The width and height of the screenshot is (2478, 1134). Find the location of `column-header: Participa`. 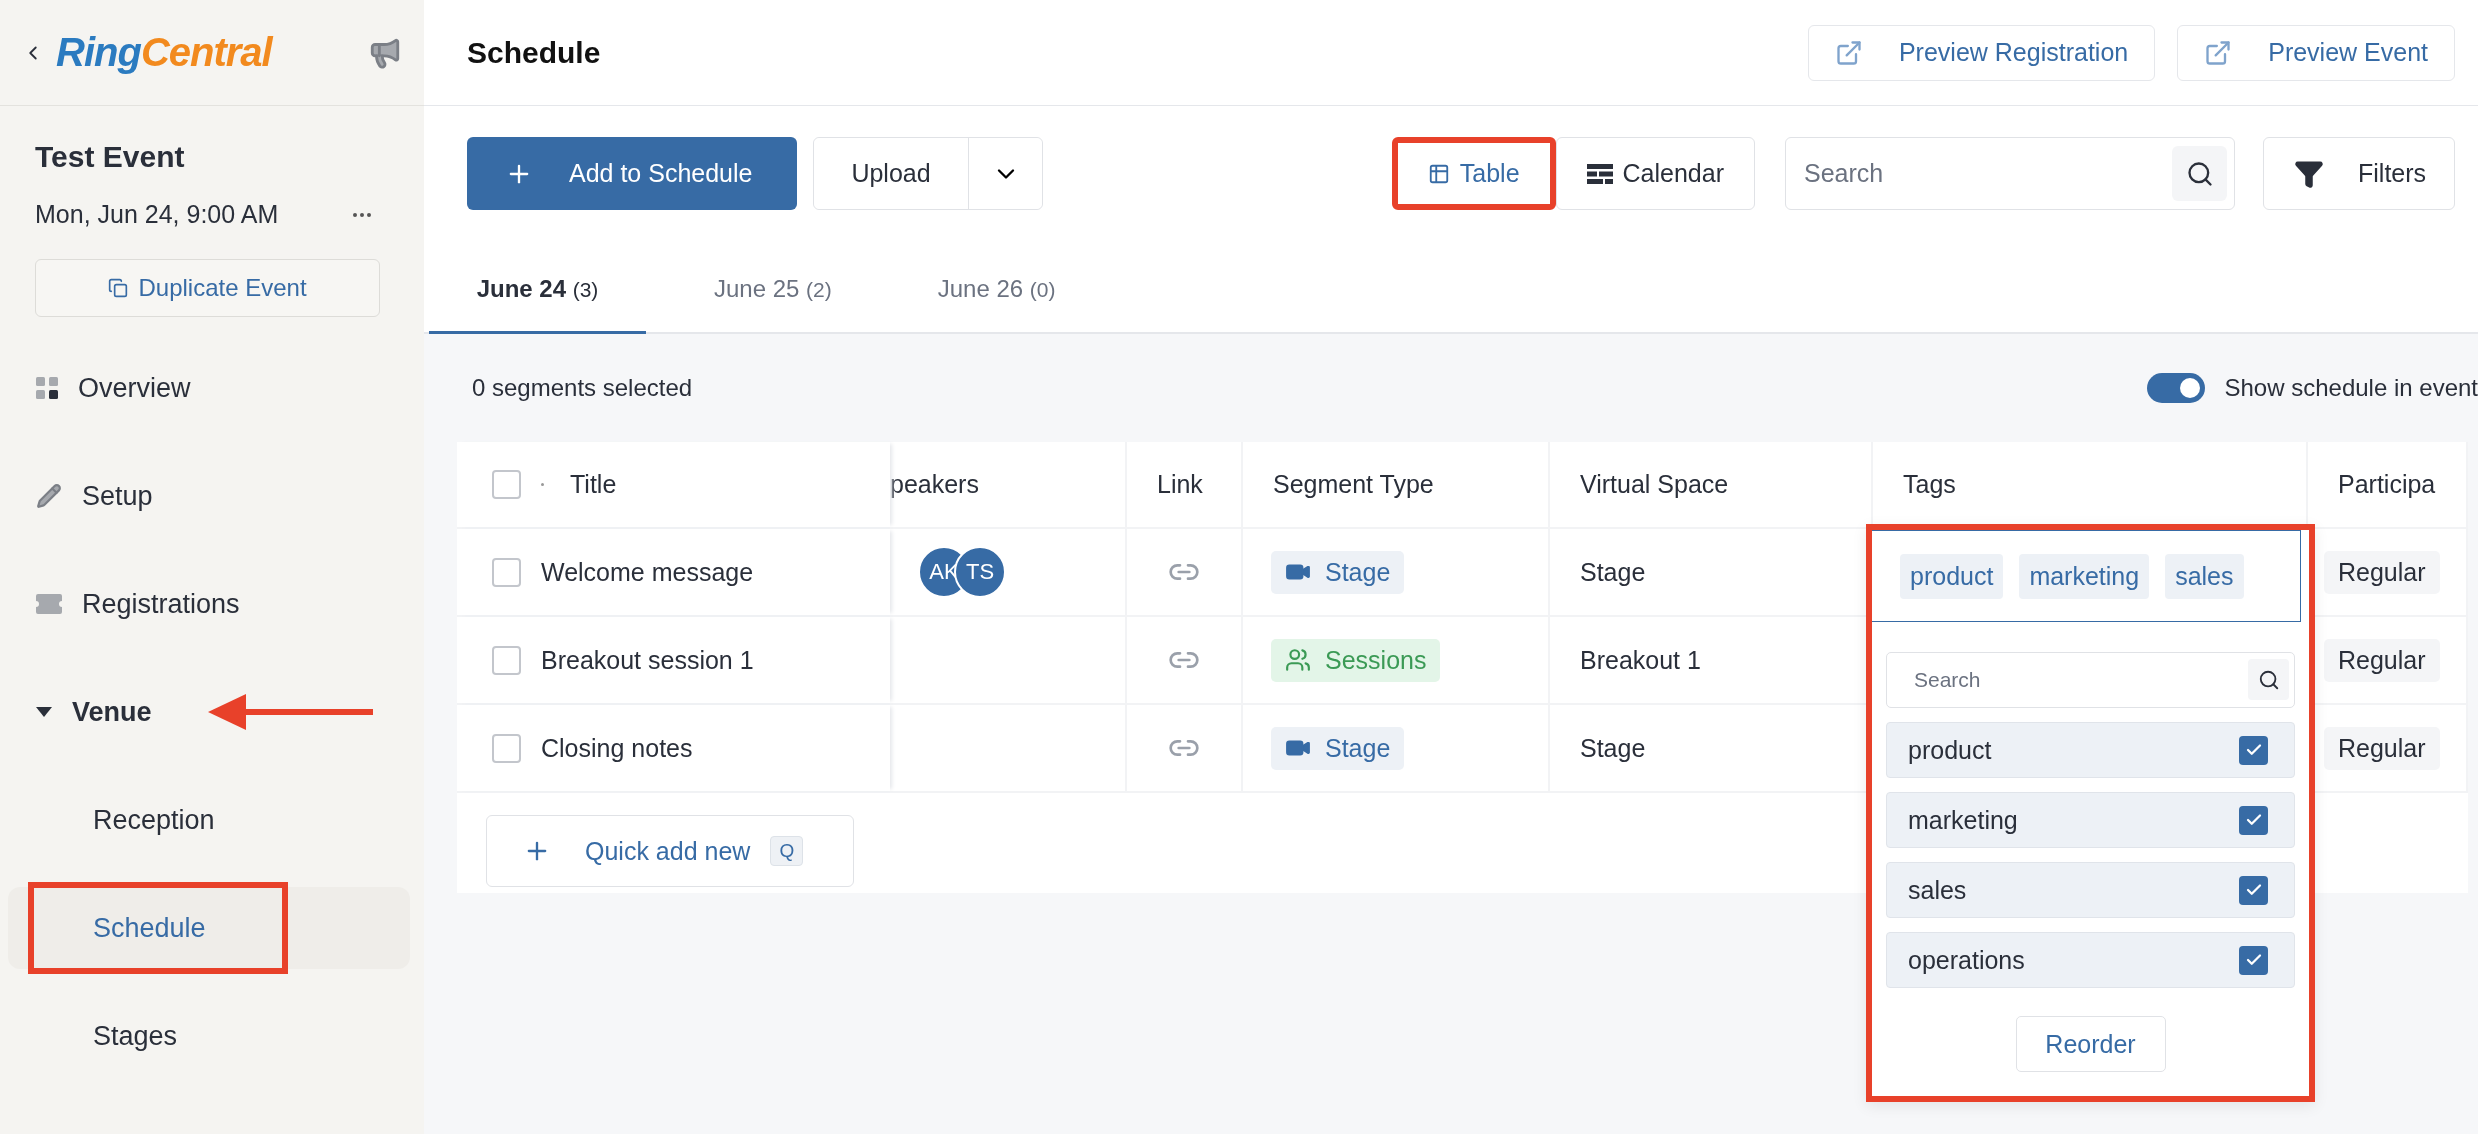

column-header: Participa is located at coordinates (2387, 484).